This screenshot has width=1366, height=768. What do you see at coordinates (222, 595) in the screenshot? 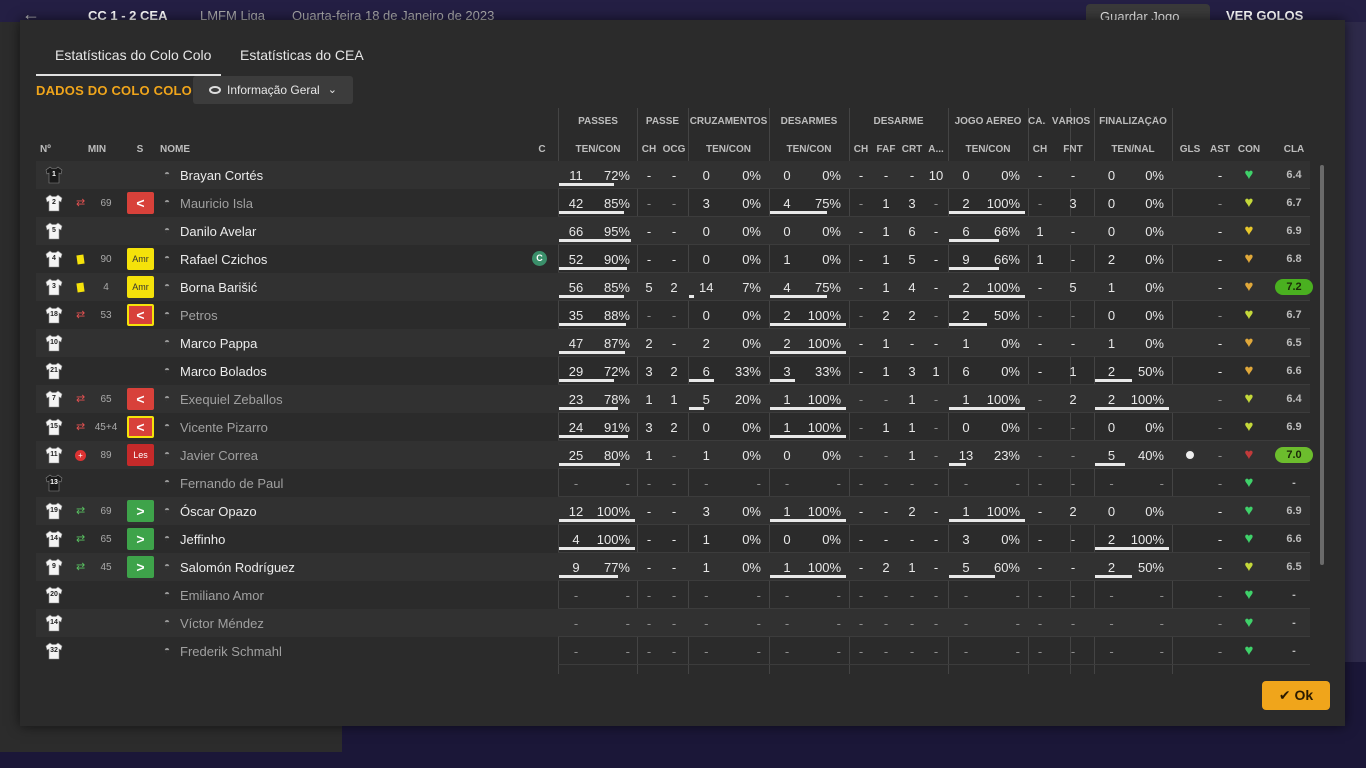
I see `player-name: Emiliano Amor` at bounding box center [222, 595].